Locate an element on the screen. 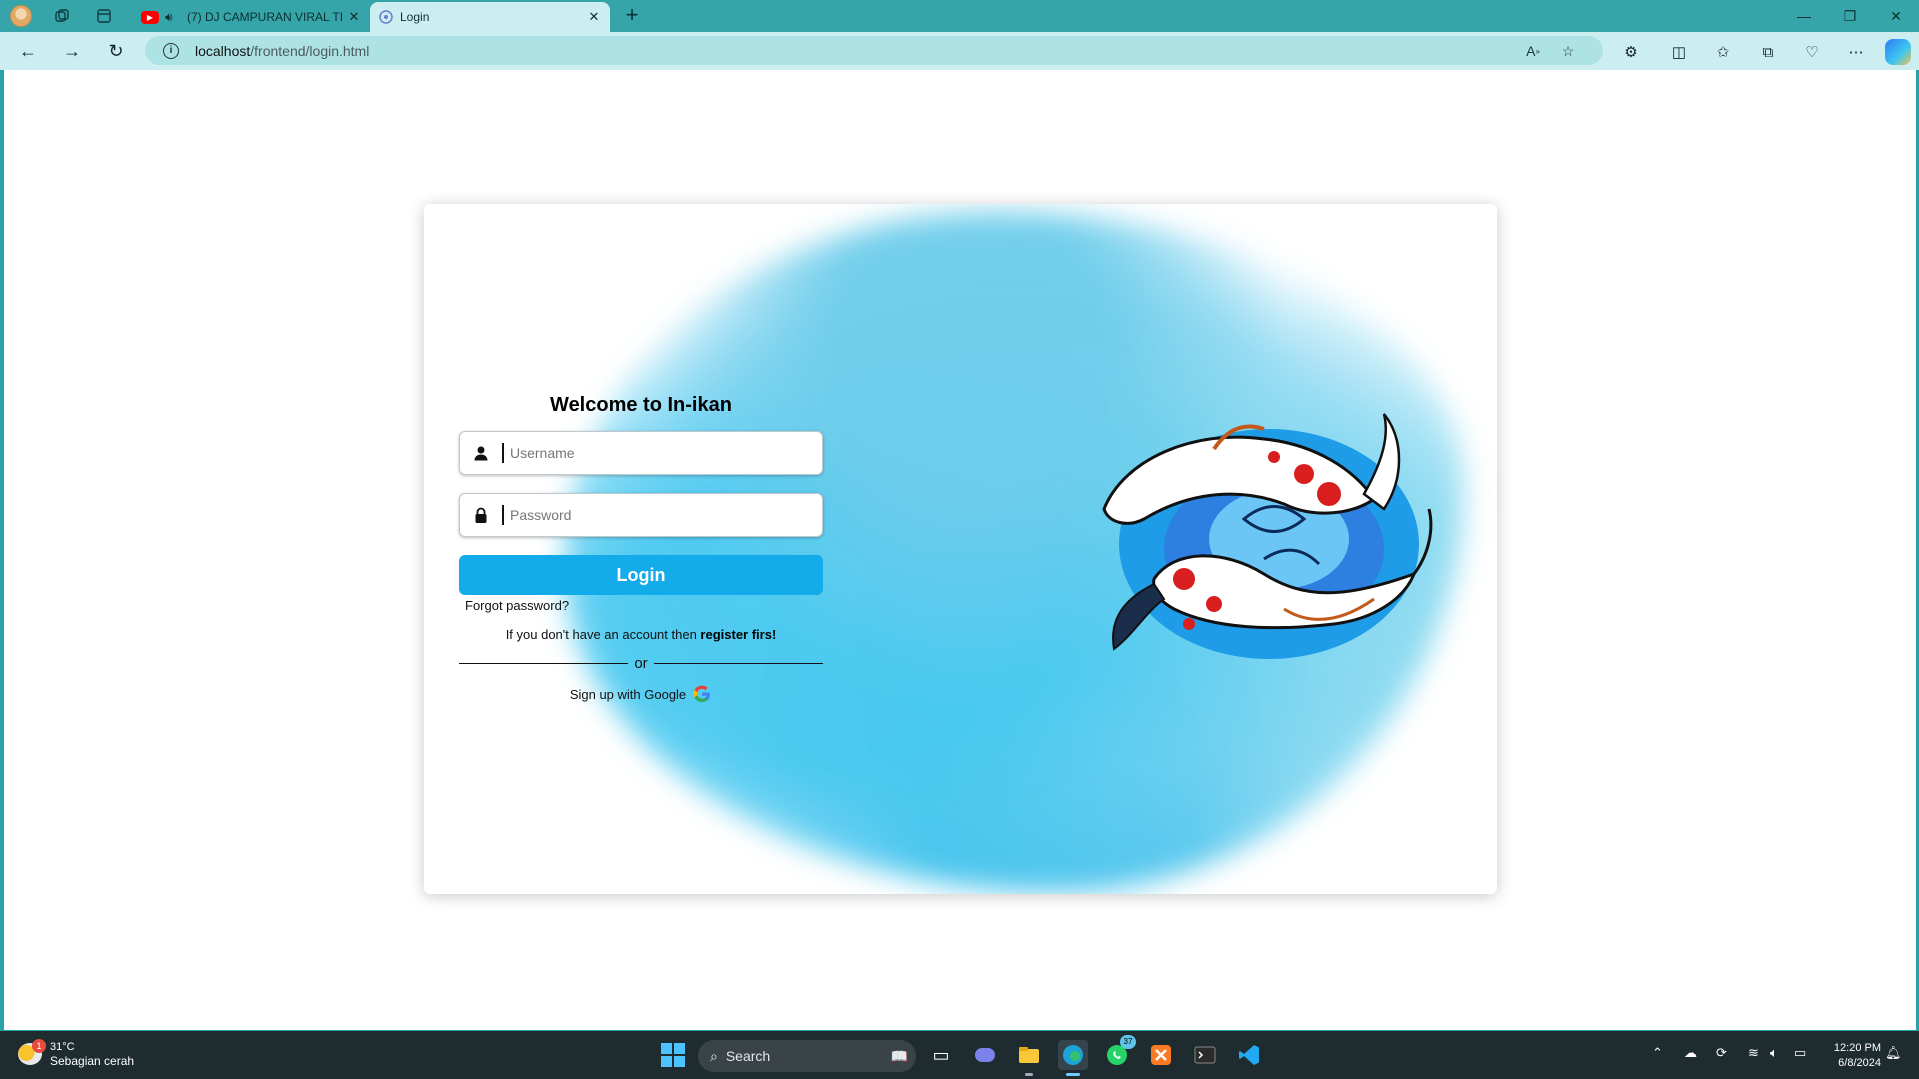  forward-button: → is located at coordinates (72, 51).